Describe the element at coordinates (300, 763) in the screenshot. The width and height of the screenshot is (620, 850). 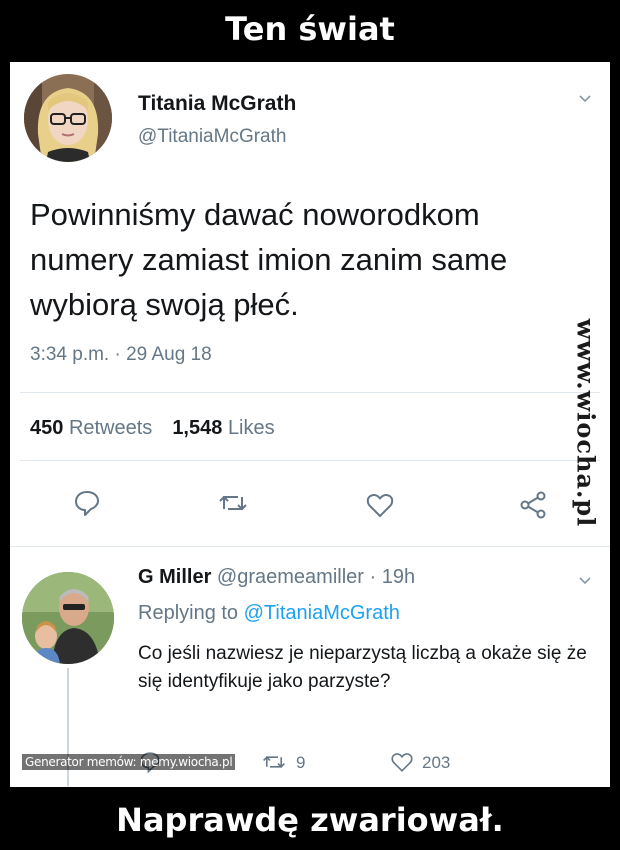
I see `reply-retweets-count: 9` at that location.